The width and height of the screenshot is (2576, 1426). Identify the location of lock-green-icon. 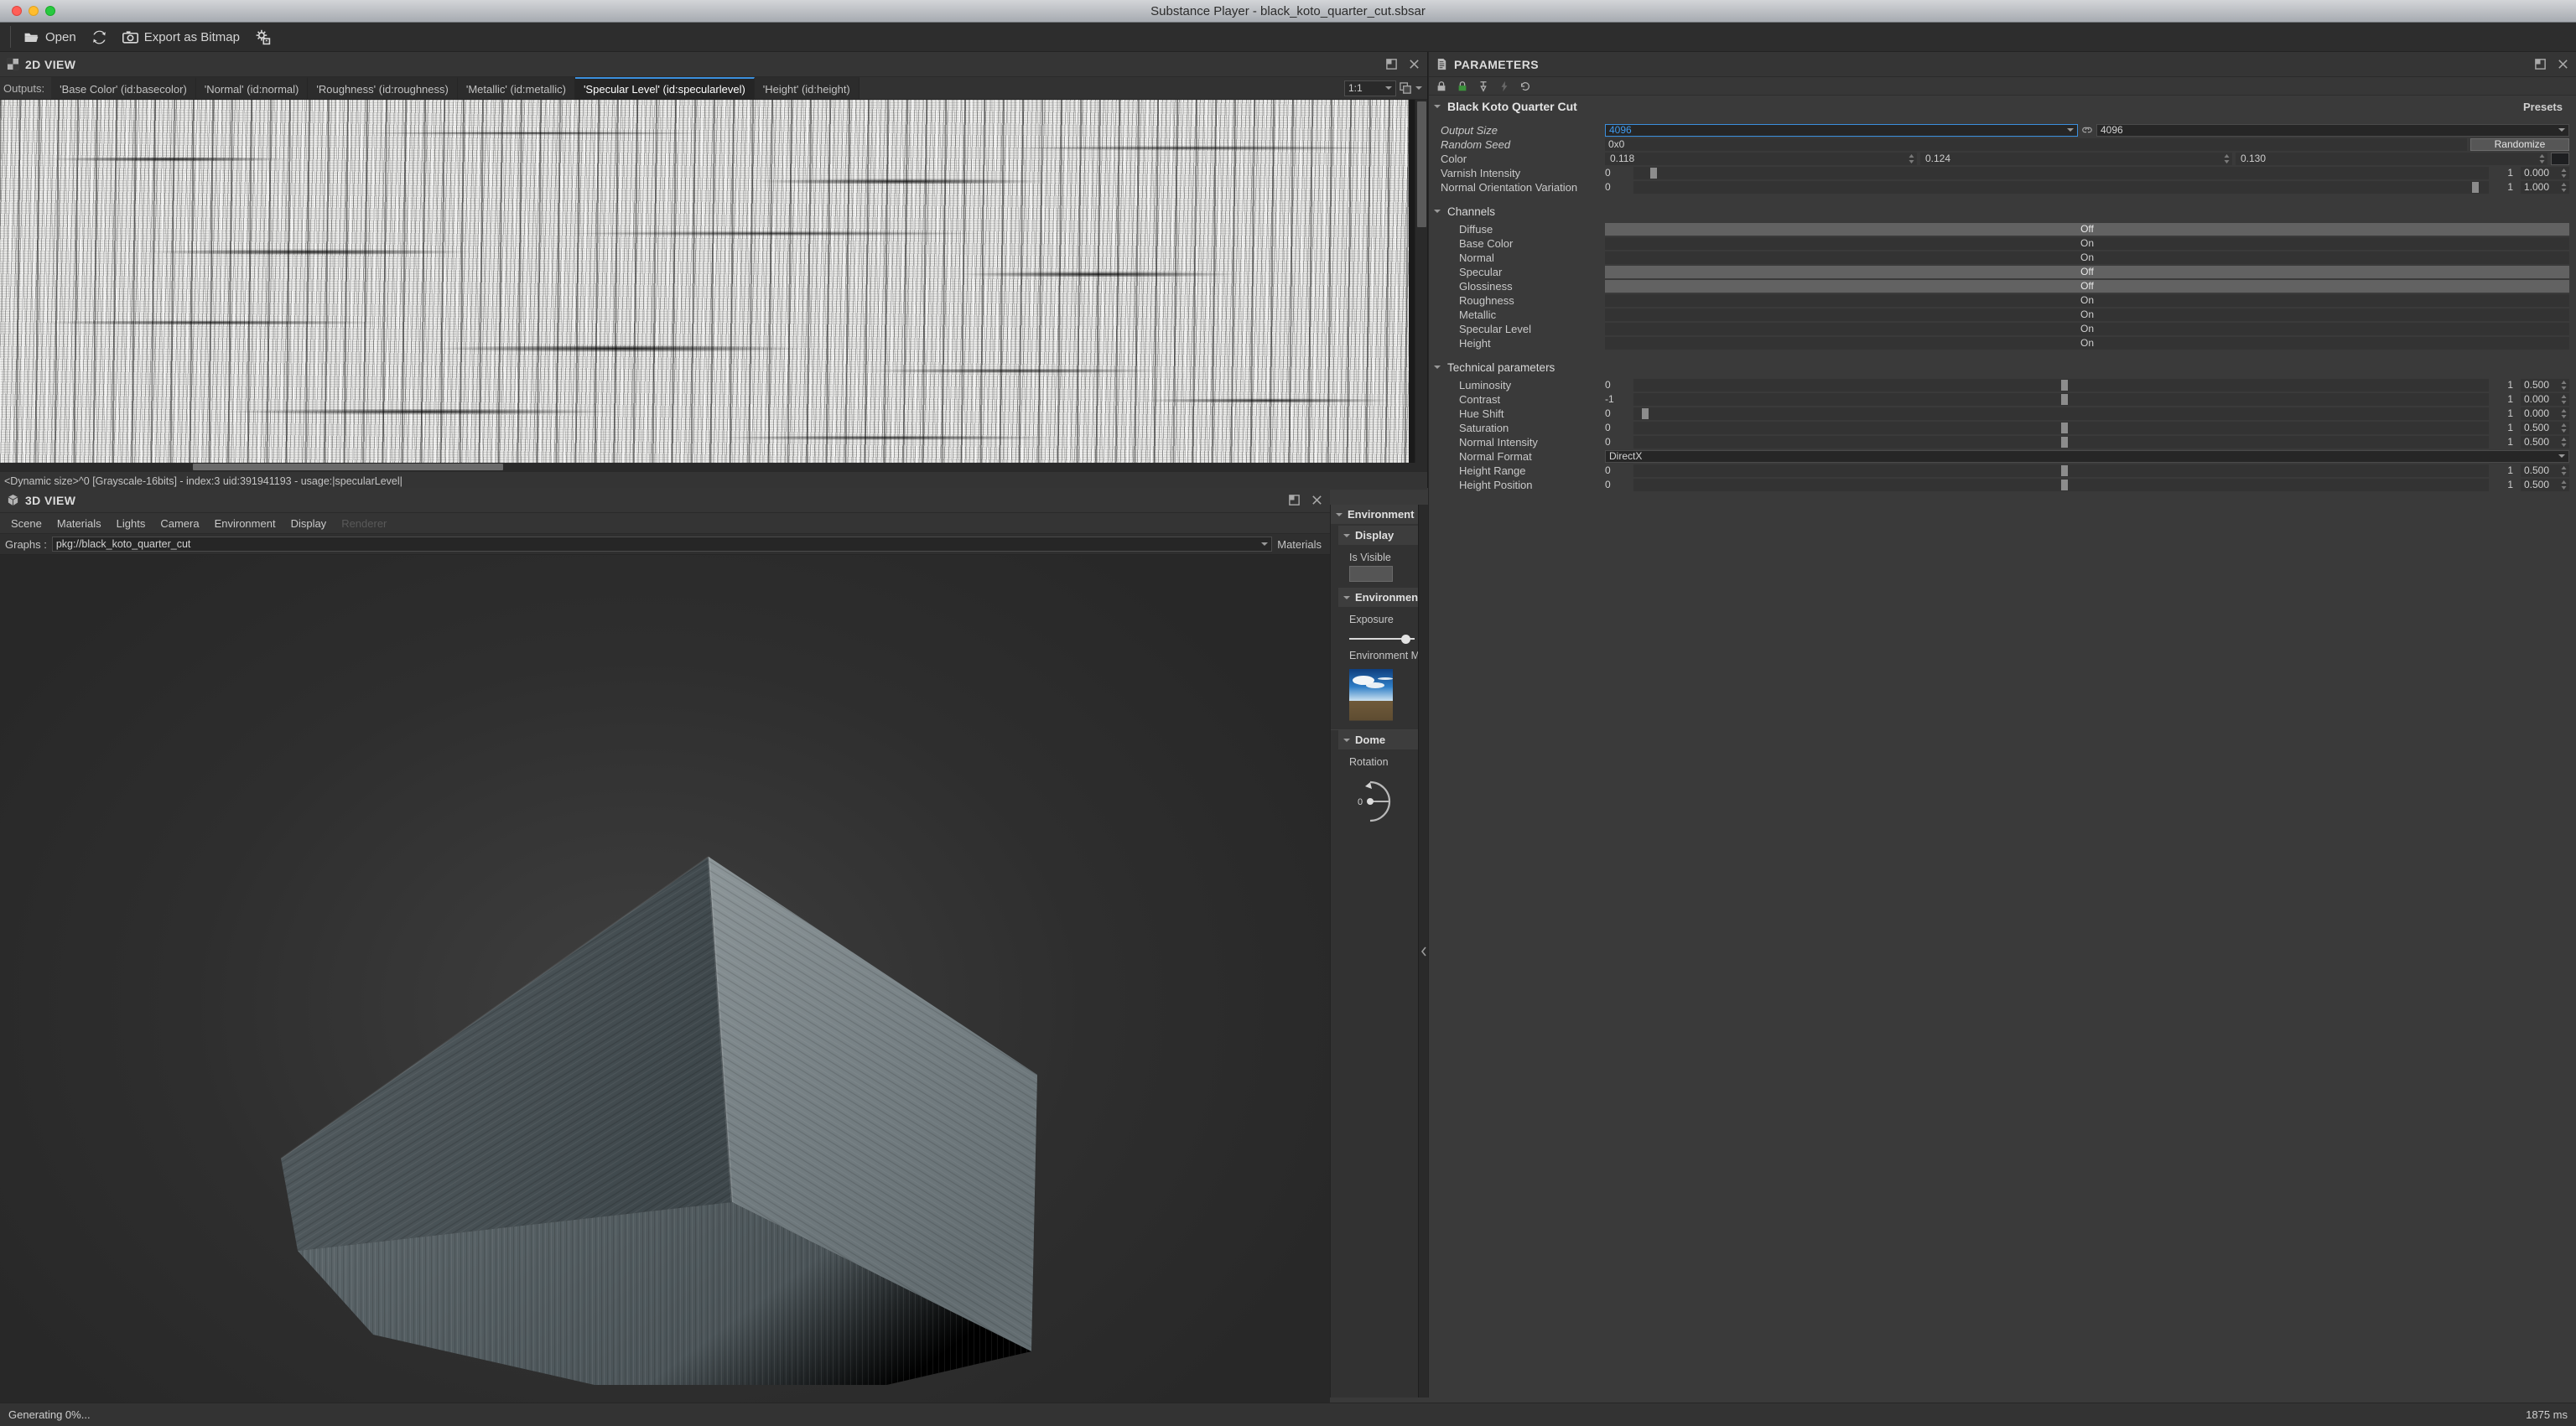
(1462, 86).